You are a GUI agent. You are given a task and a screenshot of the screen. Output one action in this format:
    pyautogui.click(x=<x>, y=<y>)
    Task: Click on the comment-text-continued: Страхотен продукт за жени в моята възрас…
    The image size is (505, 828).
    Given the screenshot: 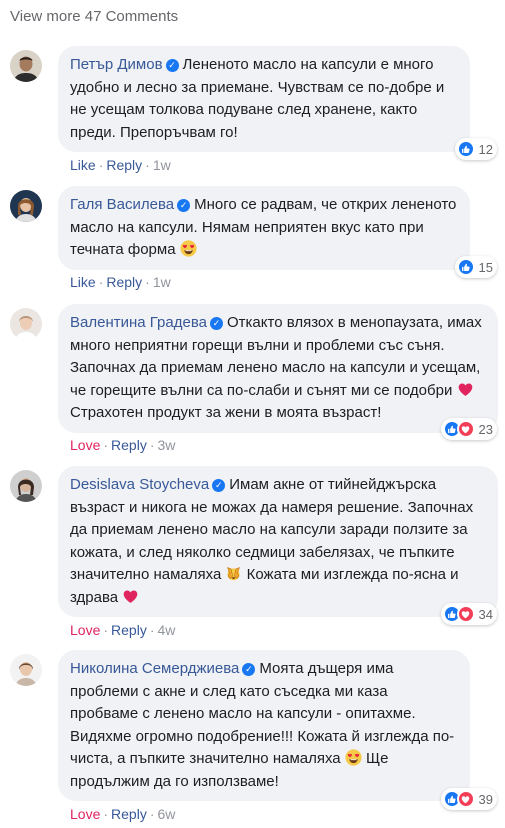 What is the action you would take?
    pyautogui.click(x=226, y=412)
    